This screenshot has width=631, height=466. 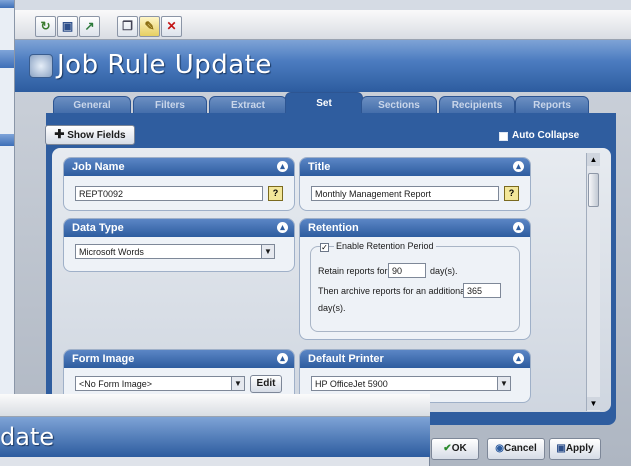 I want to click on edit-icon: ✎, so click(x=149, y=26).